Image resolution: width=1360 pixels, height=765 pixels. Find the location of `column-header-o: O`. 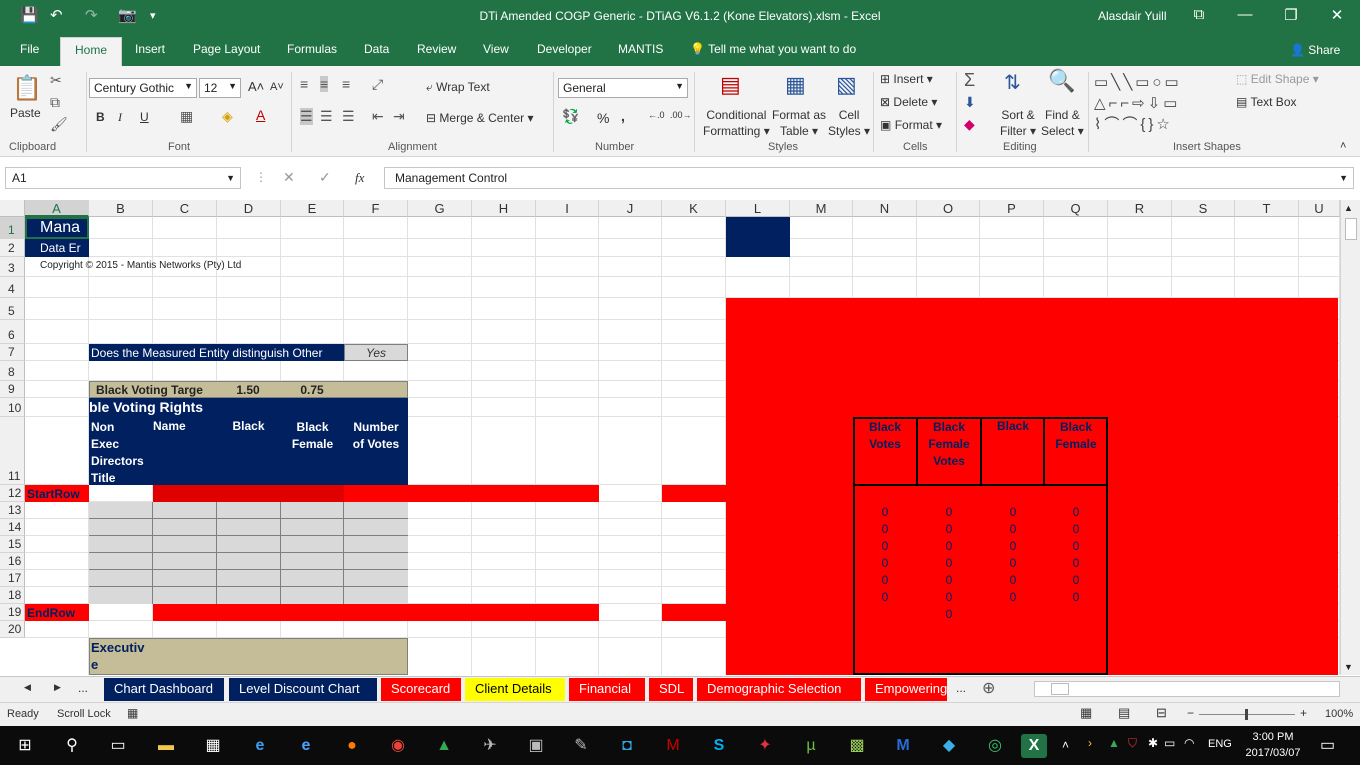

column-header-o: O is located at coordinates (948, 208).